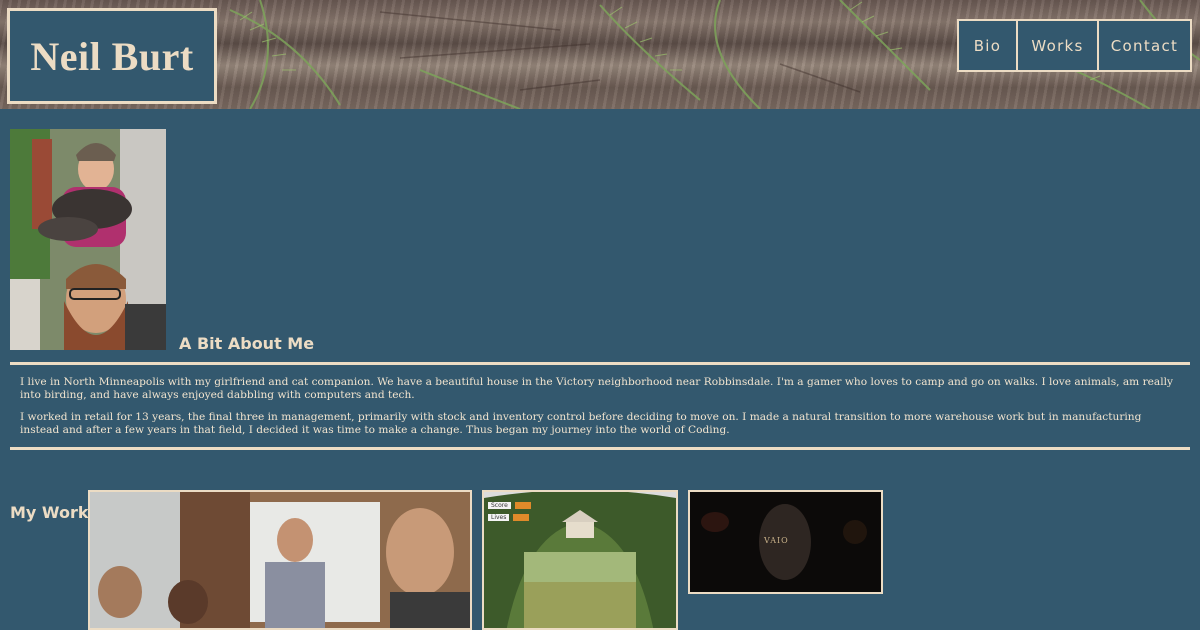 Image resolution: width=1200 pixels, height=630 pixels. I want to click on nav-bio-link: Bio, so click(988, 45).